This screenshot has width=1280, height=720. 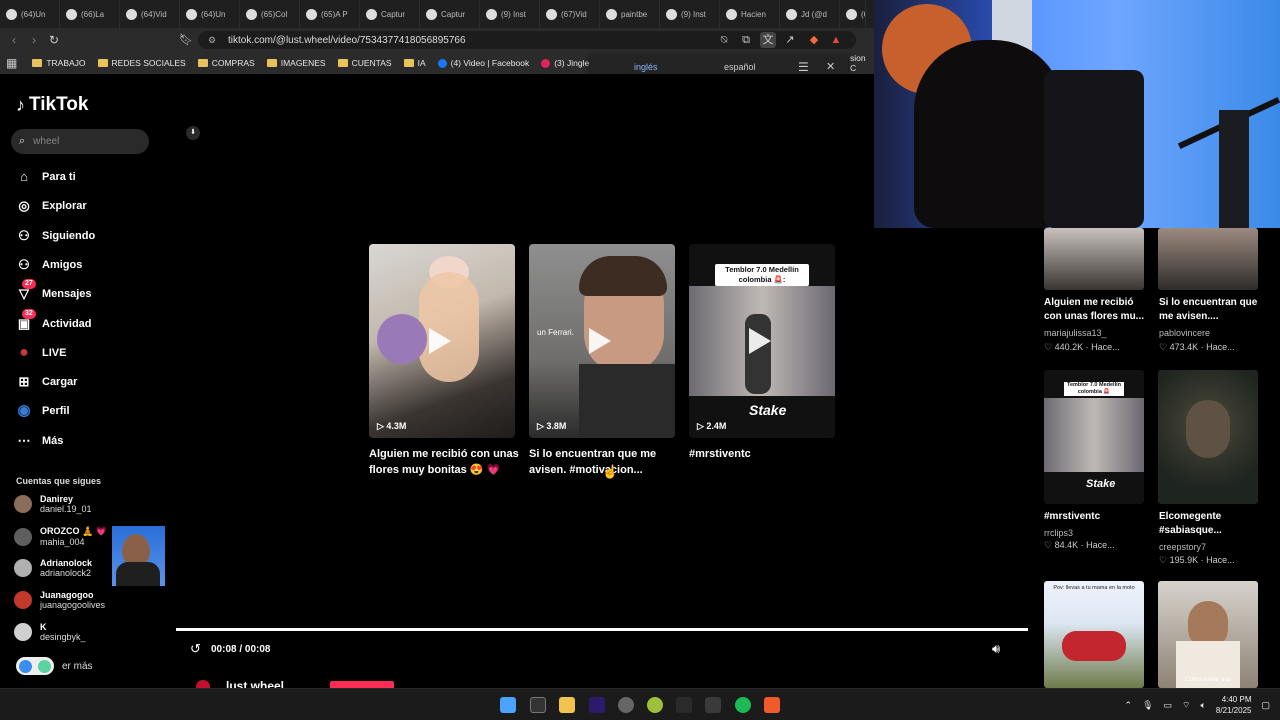 What do you see at coordinates (50, 632) in the screenshot?
I see `following-account: Kdesingbyk_` at bounding box center [50, 632].